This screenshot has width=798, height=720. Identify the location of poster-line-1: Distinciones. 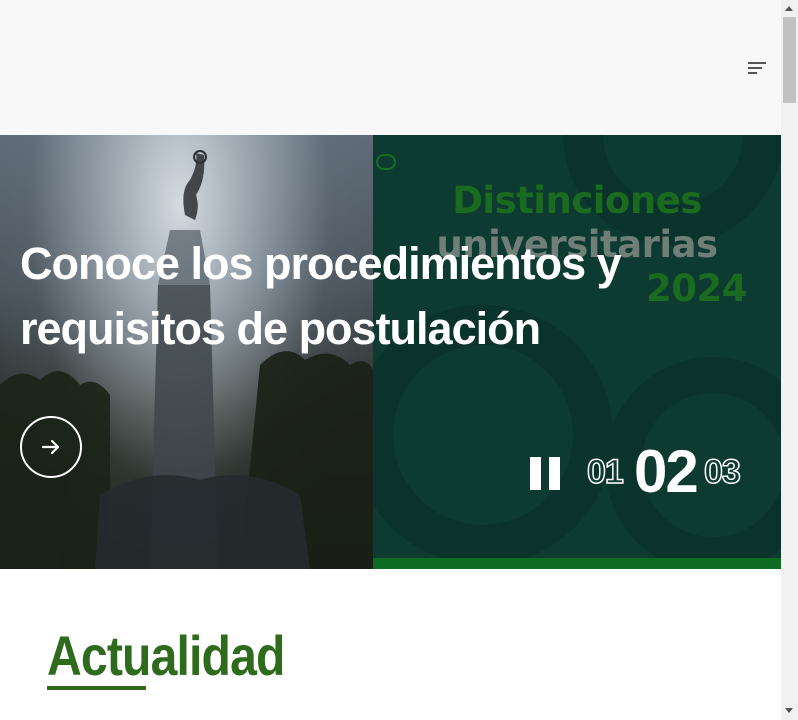
(577, 200).